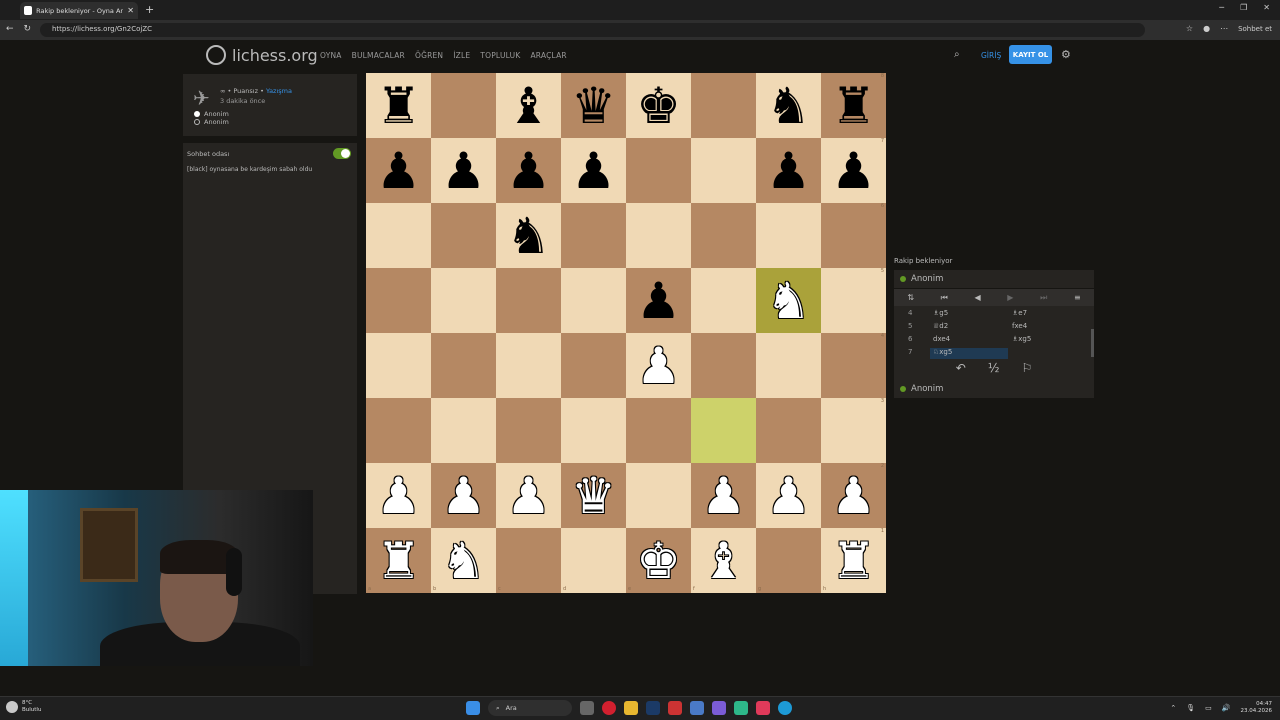 Image resolution: width=1280 pixels, height=720 pixels. I want to click on black-piece-h8: ♜, so click(853, 106).